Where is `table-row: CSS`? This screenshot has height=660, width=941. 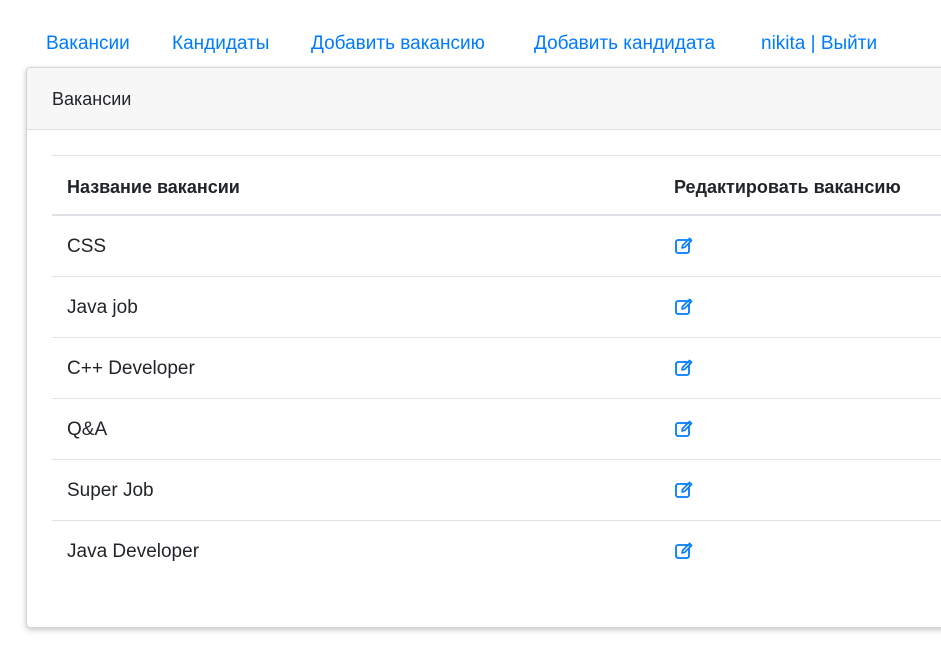
table-row: CSS is located at coordinates (496, 246).